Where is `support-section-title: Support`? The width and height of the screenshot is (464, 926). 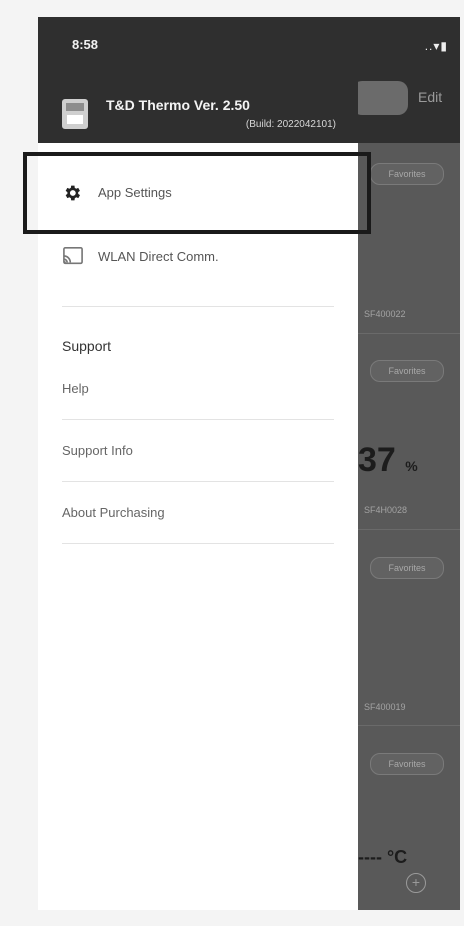
support-section-title: Support is located at coordinates (87, 346).